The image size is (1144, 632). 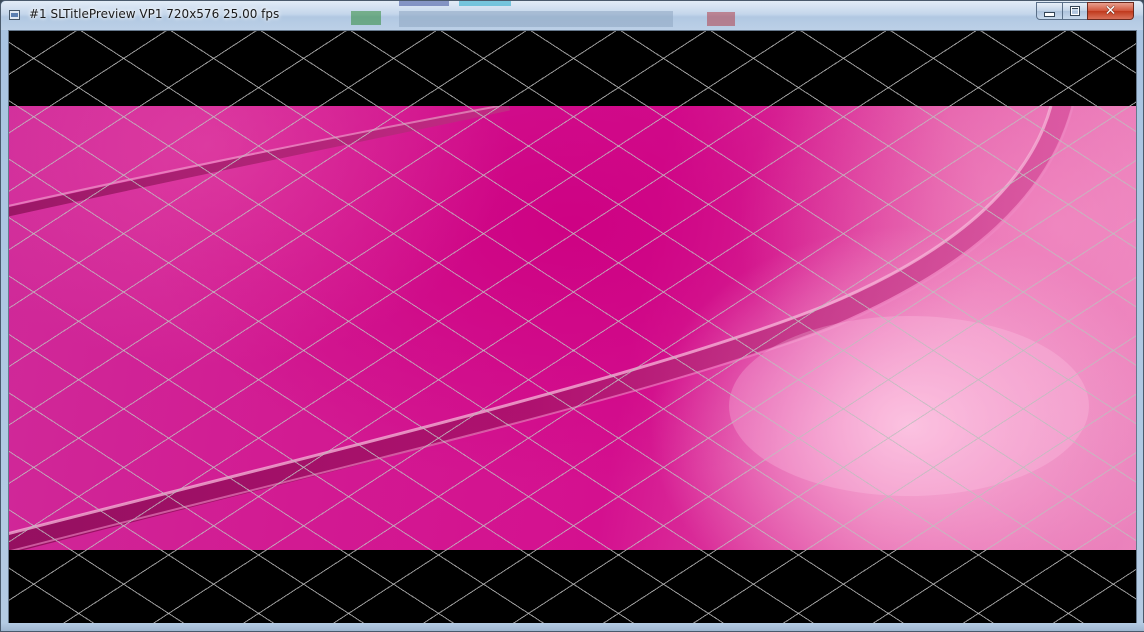 I want to click on maximize-button, so click(x=1075, y=11).